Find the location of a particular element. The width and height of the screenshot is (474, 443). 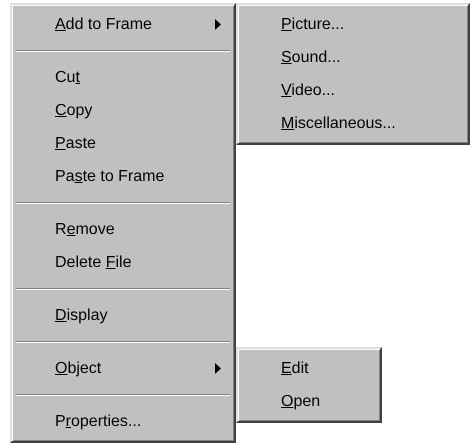

menu-item: Paste is located at coordinates (123, 143).